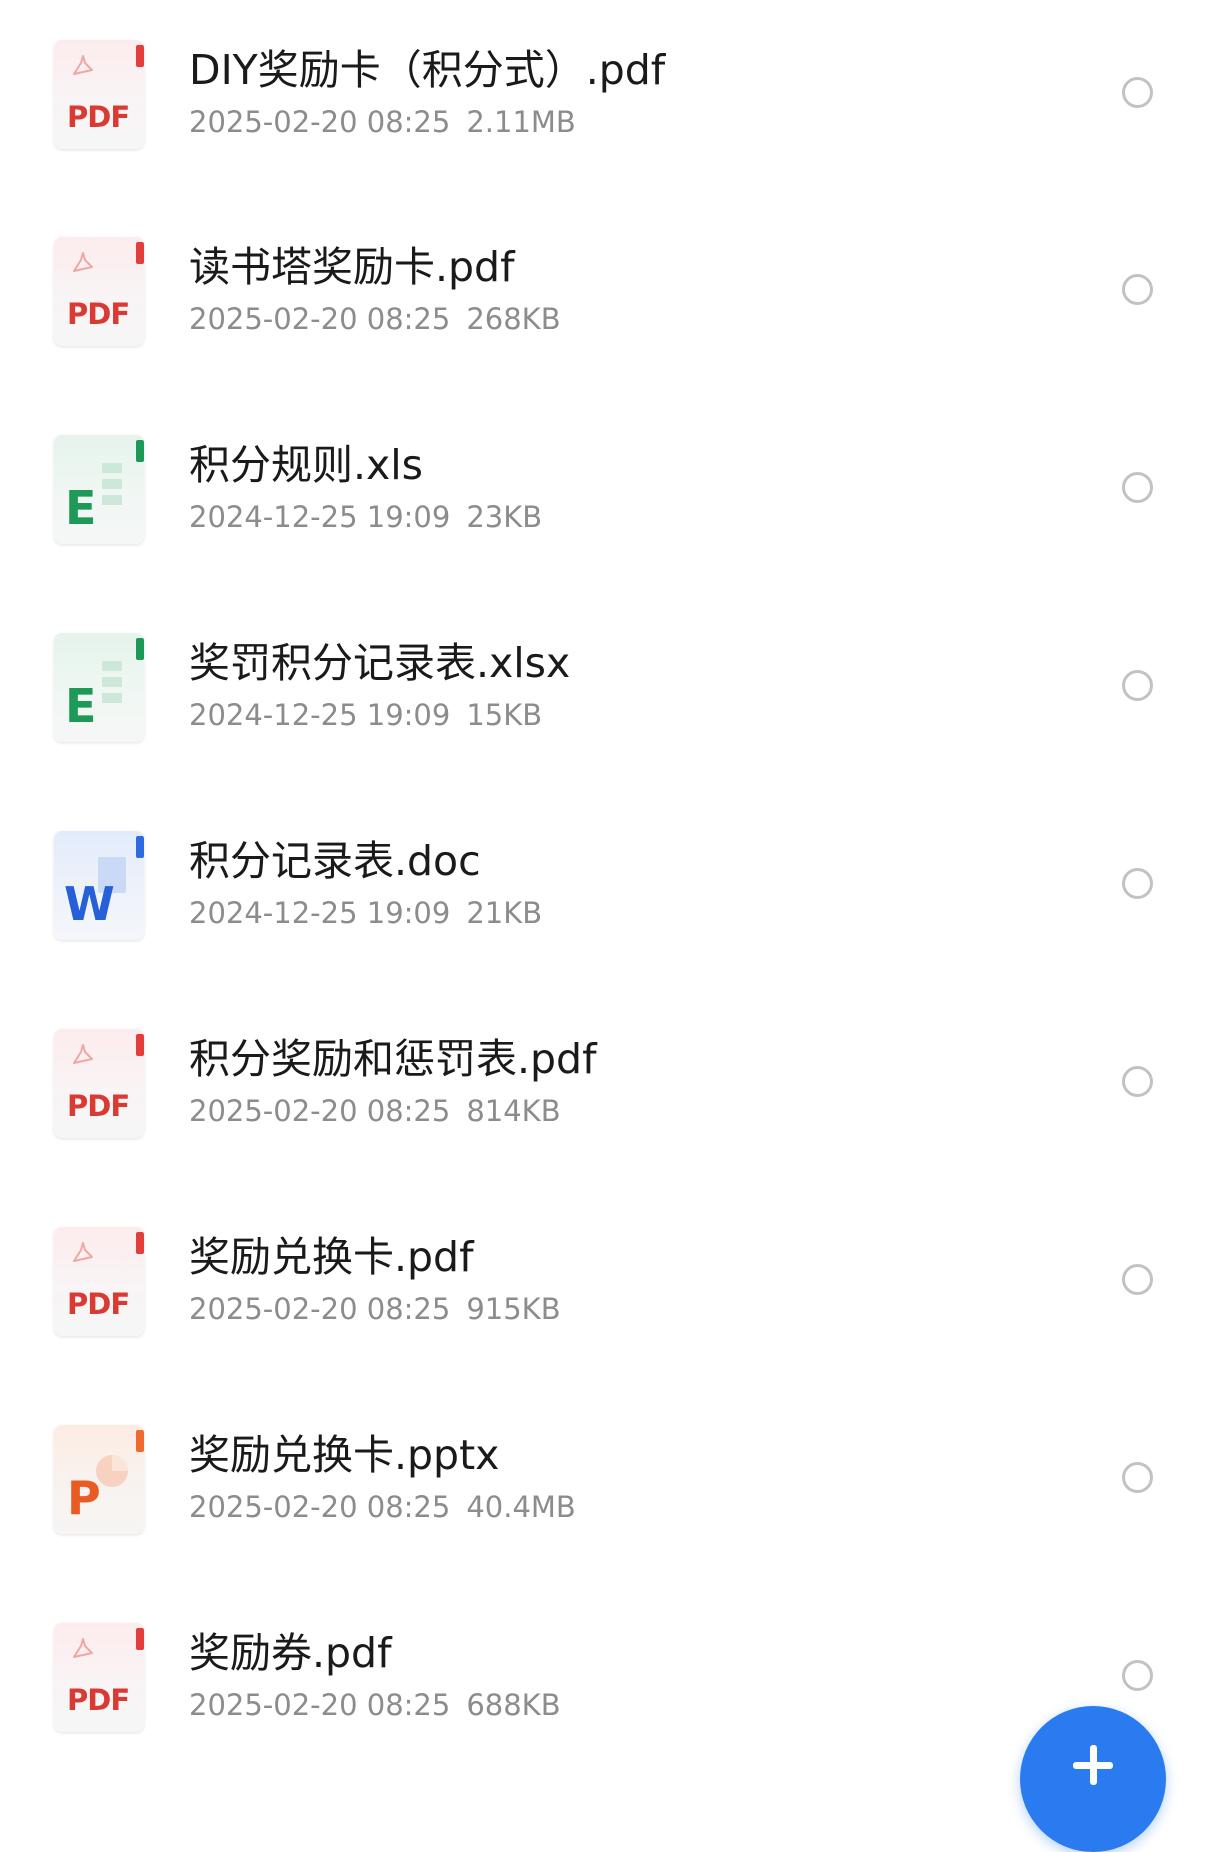 The image size is (1220, 1852). Describe the element at coordinates (513, 1309) in the screenshot. I see `file-size: 915KB` at that location.